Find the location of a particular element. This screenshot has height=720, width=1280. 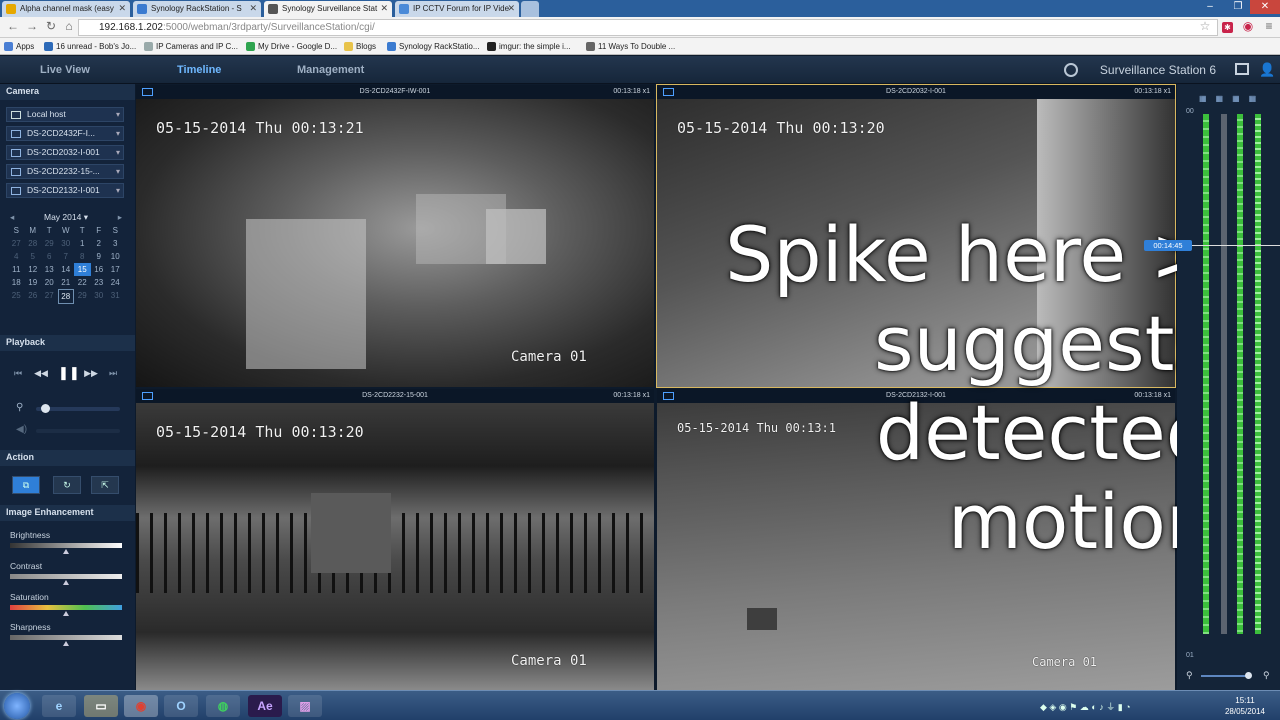

calendar-day: 9 is located at coordinates (99, 256).